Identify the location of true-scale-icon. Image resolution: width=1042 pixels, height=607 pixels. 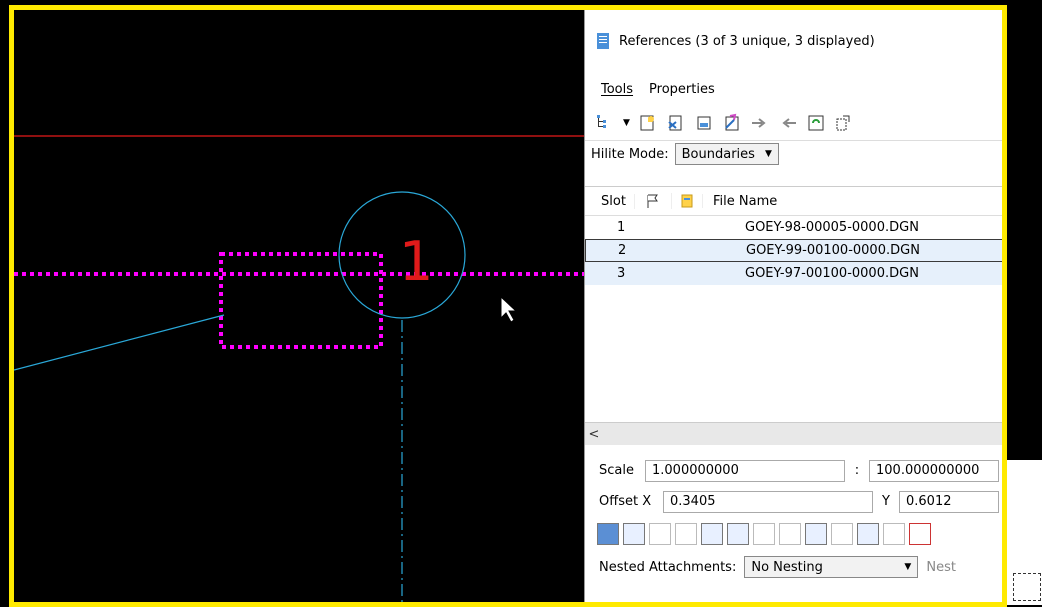
(712, 534).